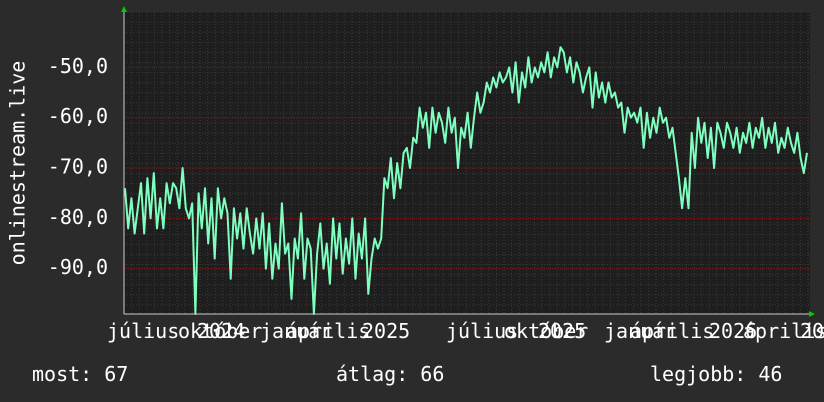 This screenshot has height=402, width=824. What do you see at coordinates (78, 217) in the screenshot?
I see `y-tick-label: -80,0` at bounding box center [78, 217].